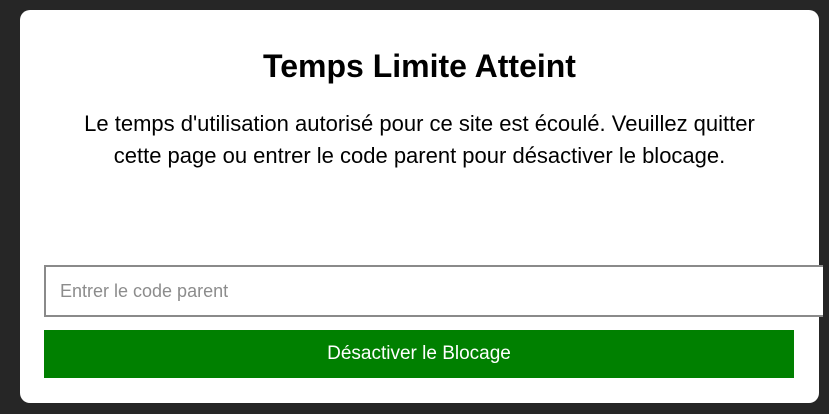 The image size is (829, 414). What do you see at coordinates (419, 354) in the screenshot?
I see `disable-block-button: Désactiver le Blocage` at bounding box center [419, 354].